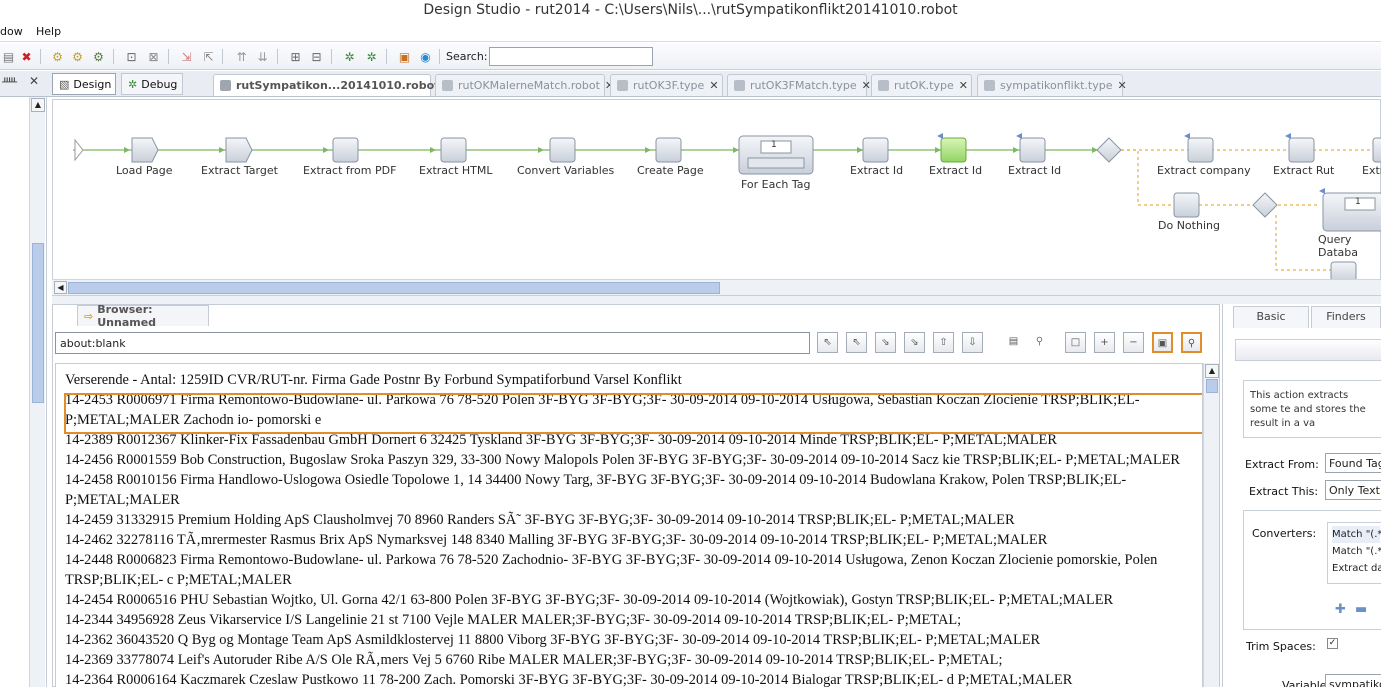 The width and height of the screenshot is (1381, 687). Describe the element at coordinates (716, 287) in the screenshot. I see `flow-horizontal-scrollbar: ◀` at that location.